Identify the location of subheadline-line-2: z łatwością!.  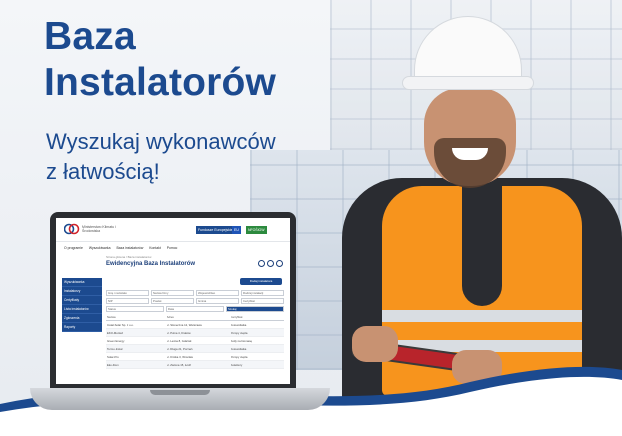
(103, 171).